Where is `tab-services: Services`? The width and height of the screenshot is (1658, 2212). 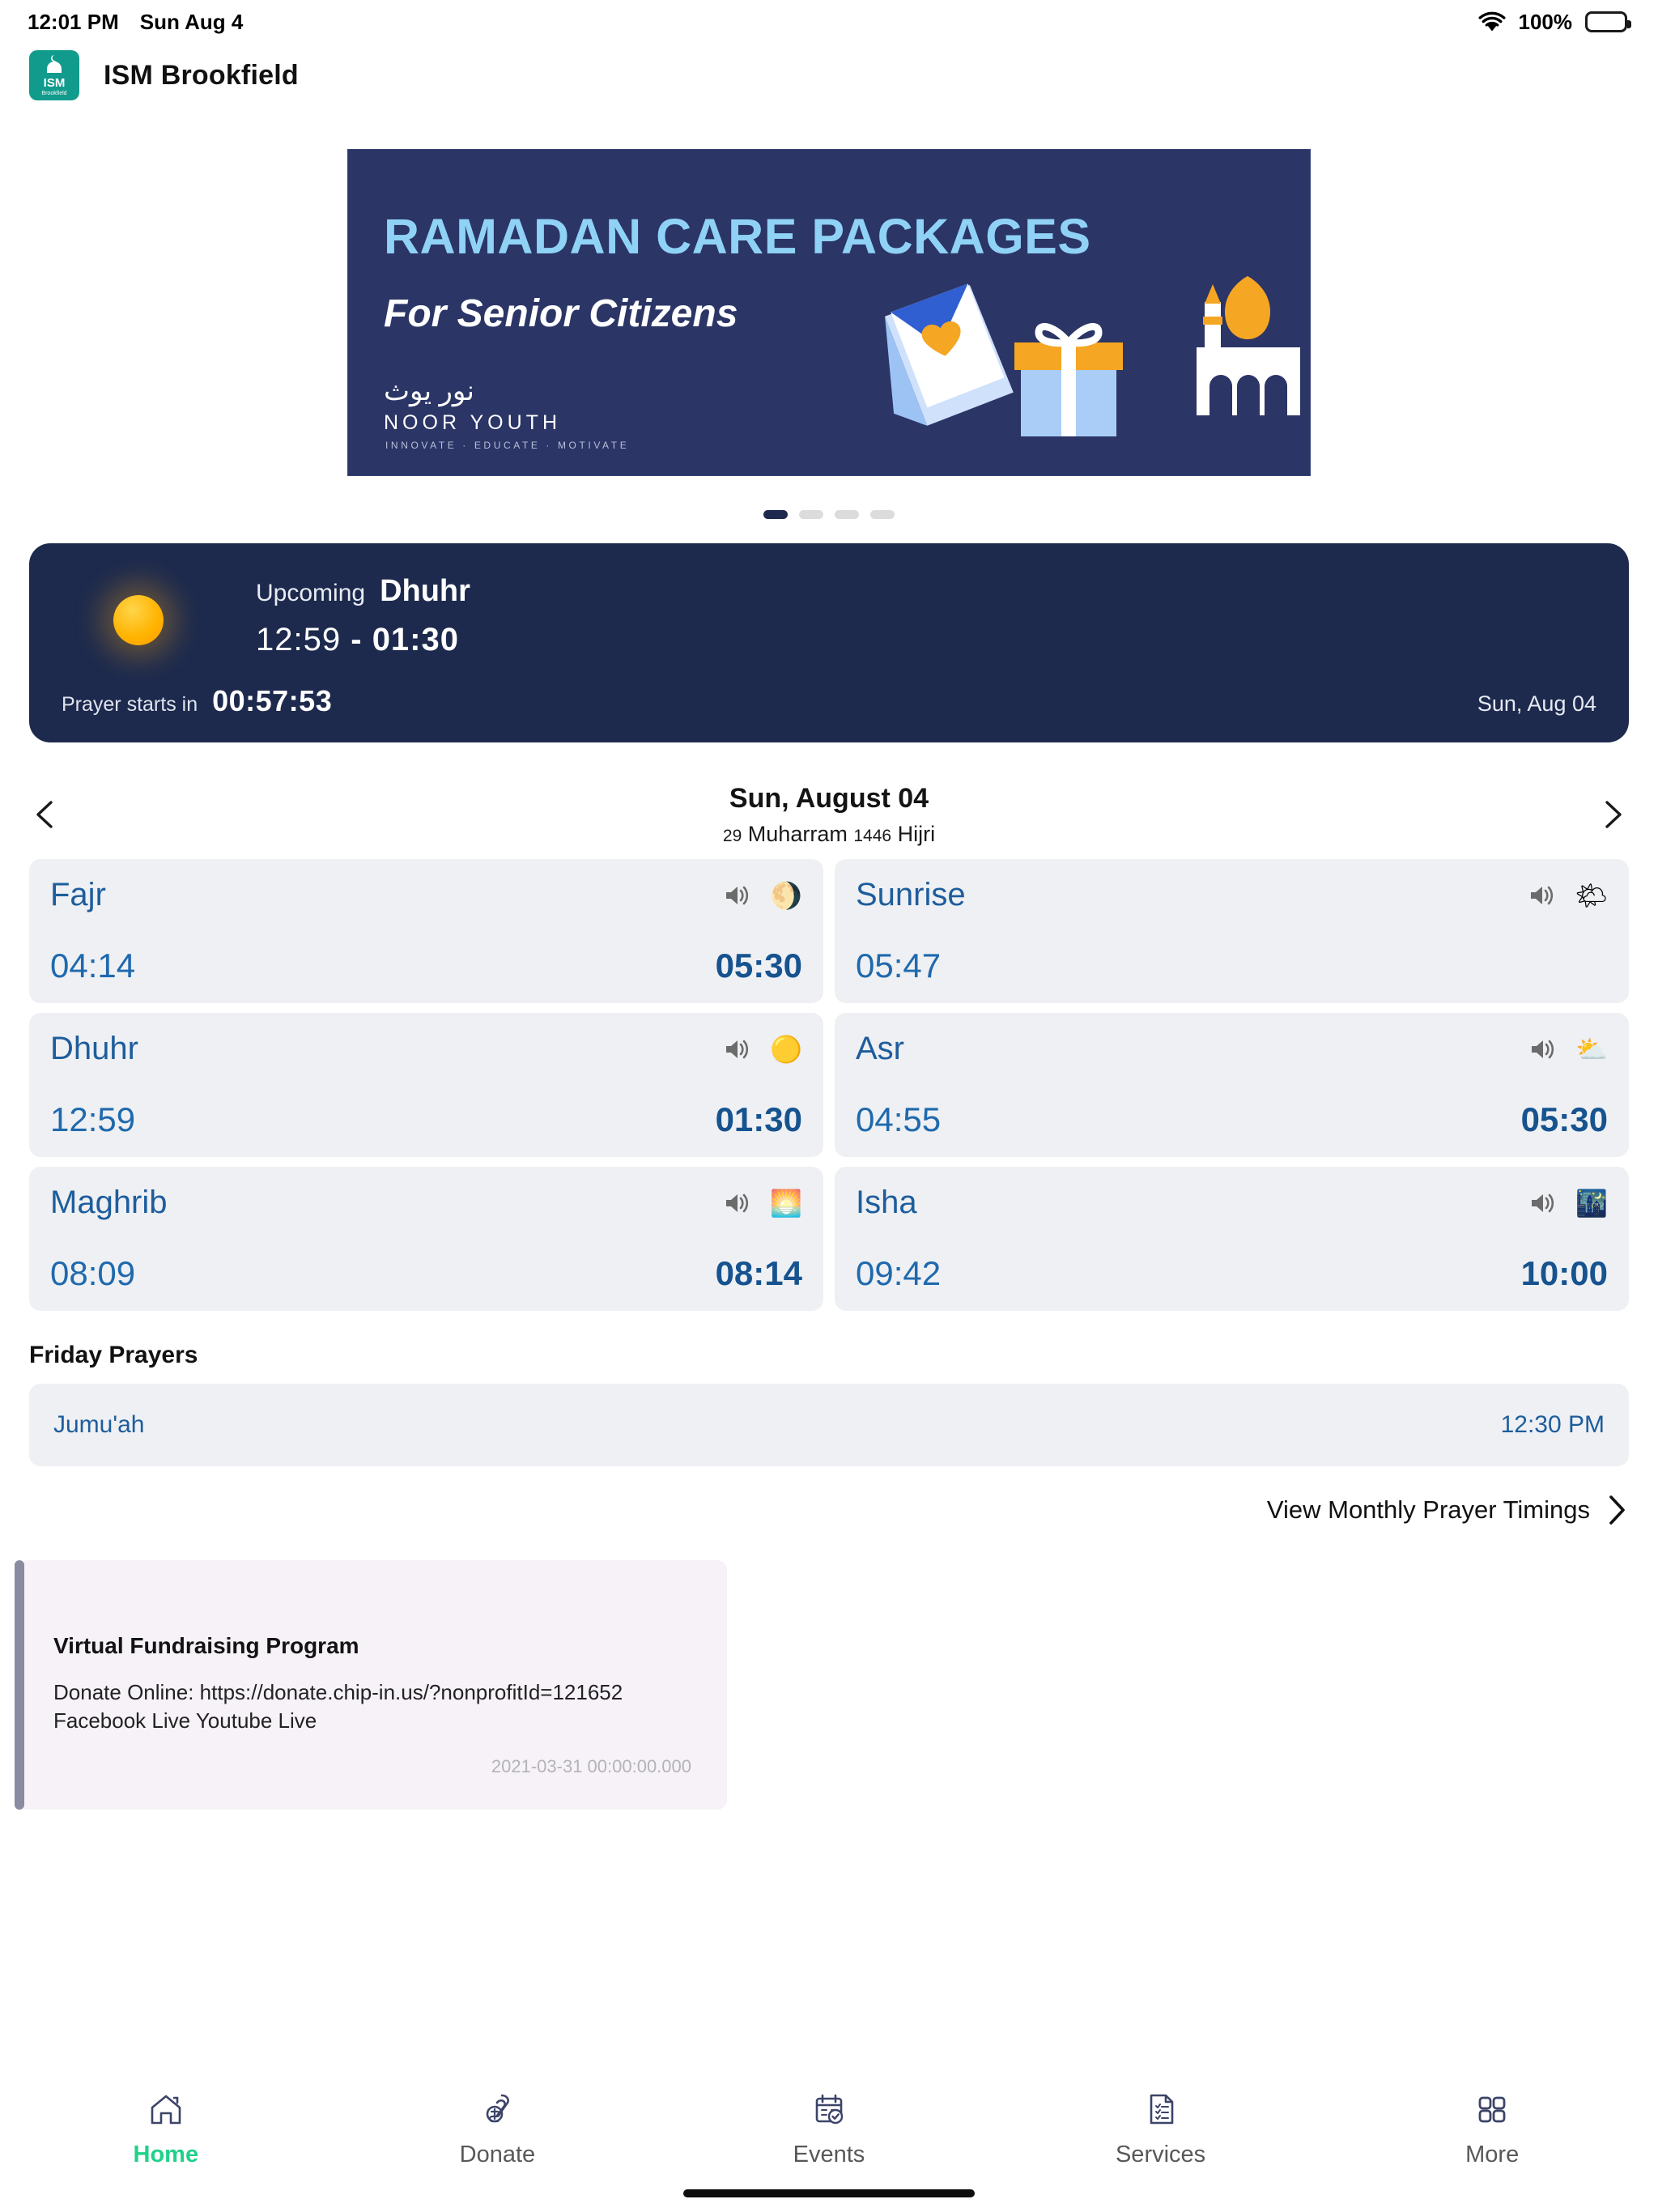
tab-services: Services is located at coordinates (1161, 2129).